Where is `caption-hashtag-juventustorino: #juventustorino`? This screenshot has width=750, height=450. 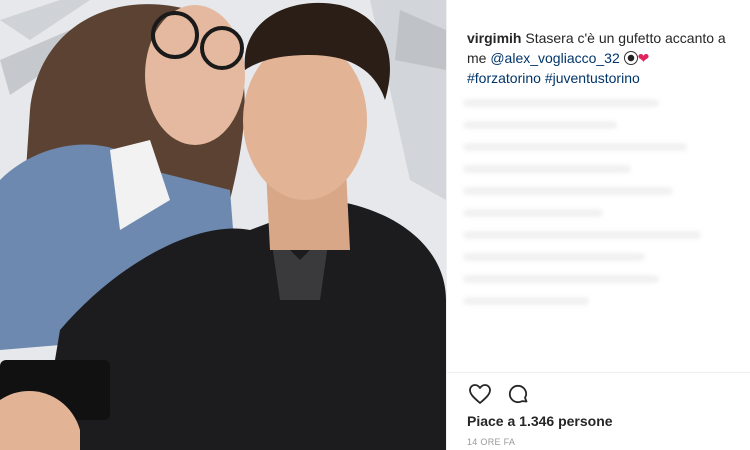 caption-hashtag-juventustorino: #juventustorino is located at coordinates (592, 78).